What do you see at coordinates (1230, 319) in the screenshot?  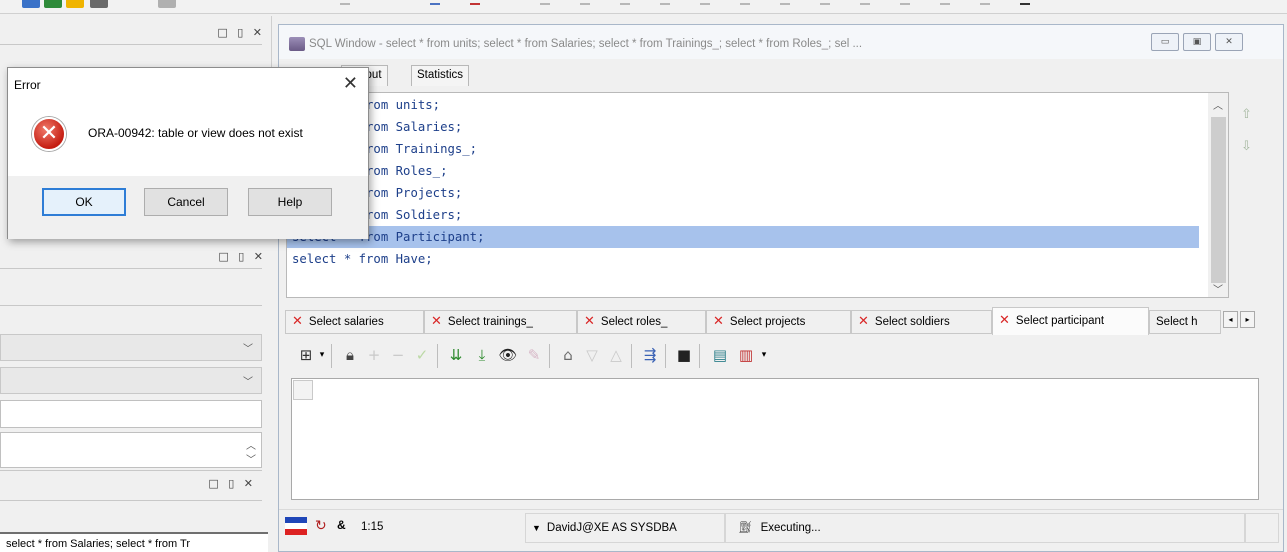 I see `tab-scroll-left-icon: ◂` at bounding box center [1230, 319].